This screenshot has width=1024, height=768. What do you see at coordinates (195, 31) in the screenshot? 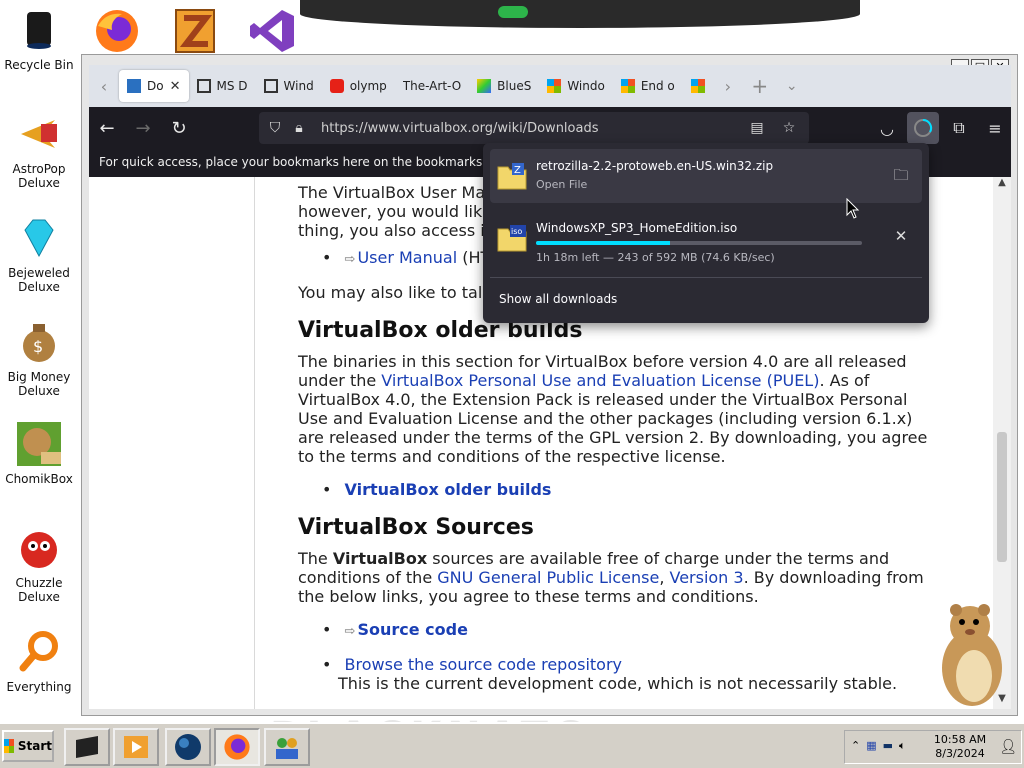
I see `game-z-icon` at bounding box center [195, 31].